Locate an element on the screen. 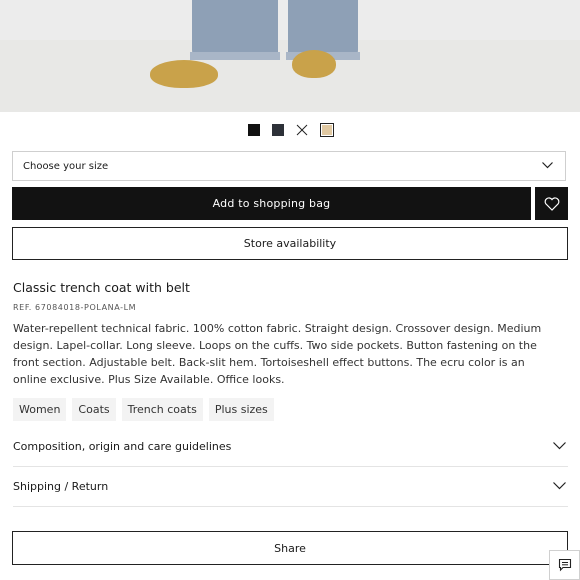 The width and height of the screenshot is (580, 580). product-title: Classic trench coat with belt is located at coordinates (101, 287).